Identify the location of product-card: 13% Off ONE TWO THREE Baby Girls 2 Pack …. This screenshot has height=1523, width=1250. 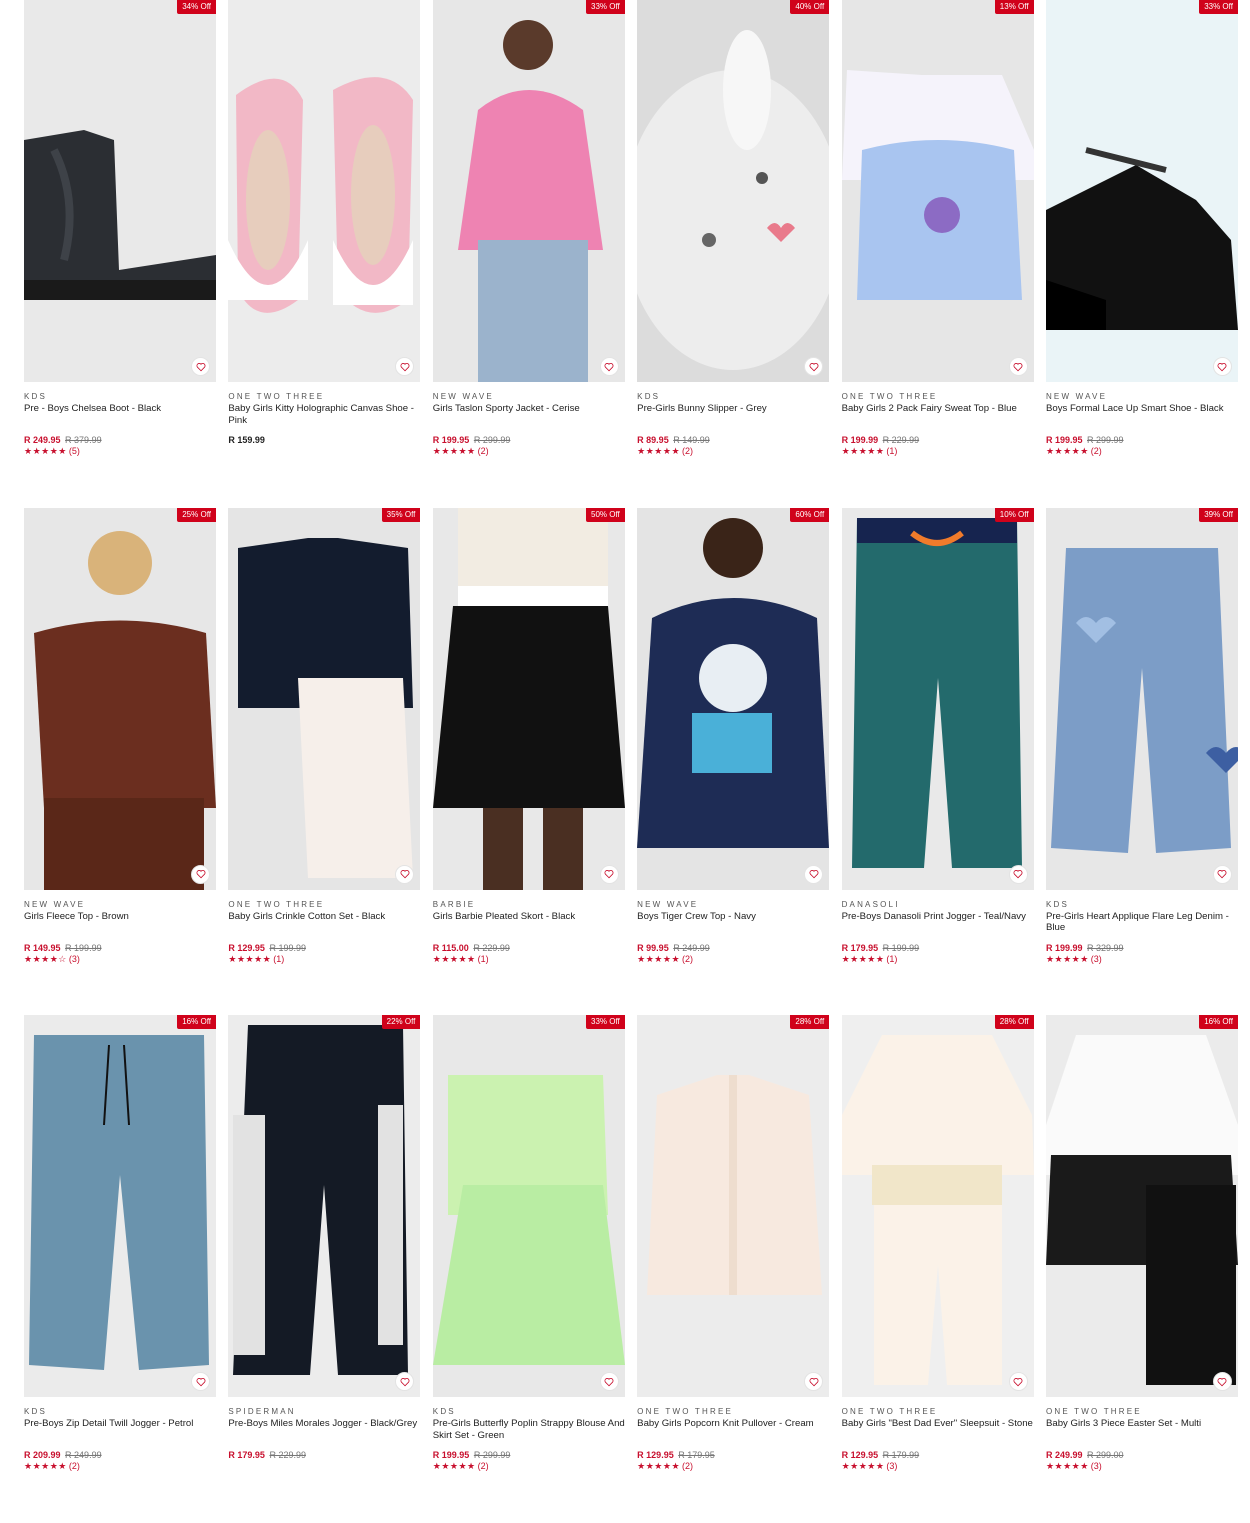
(937, 254).